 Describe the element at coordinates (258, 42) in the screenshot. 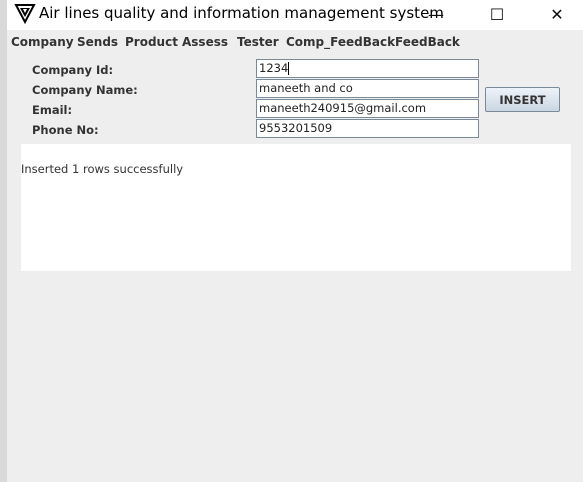

I see `menu-tester: Tester` at that location.